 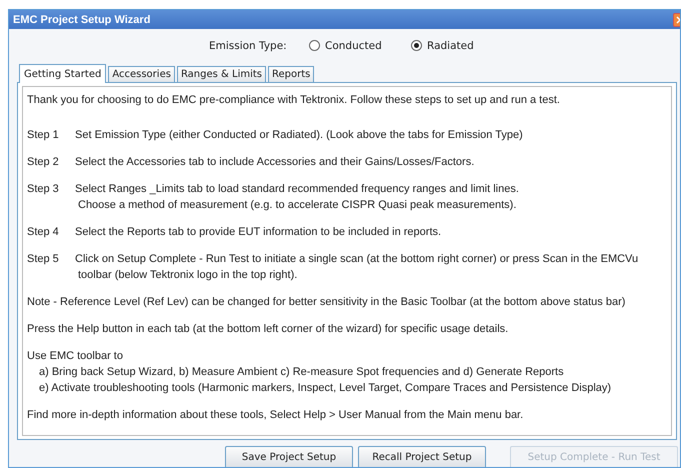 What do you see at coordinates (221, 74) in the screenshot?
I see `tab: Ranges & Limits` at bounding box center [221, 74].